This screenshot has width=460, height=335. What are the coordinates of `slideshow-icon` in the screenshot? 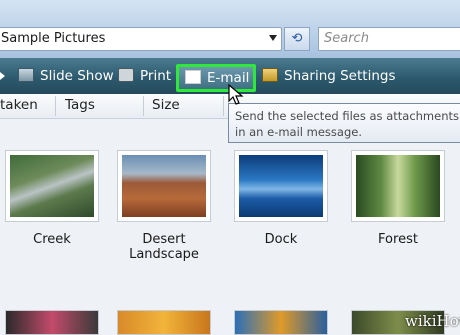 It's located at (26, 75).